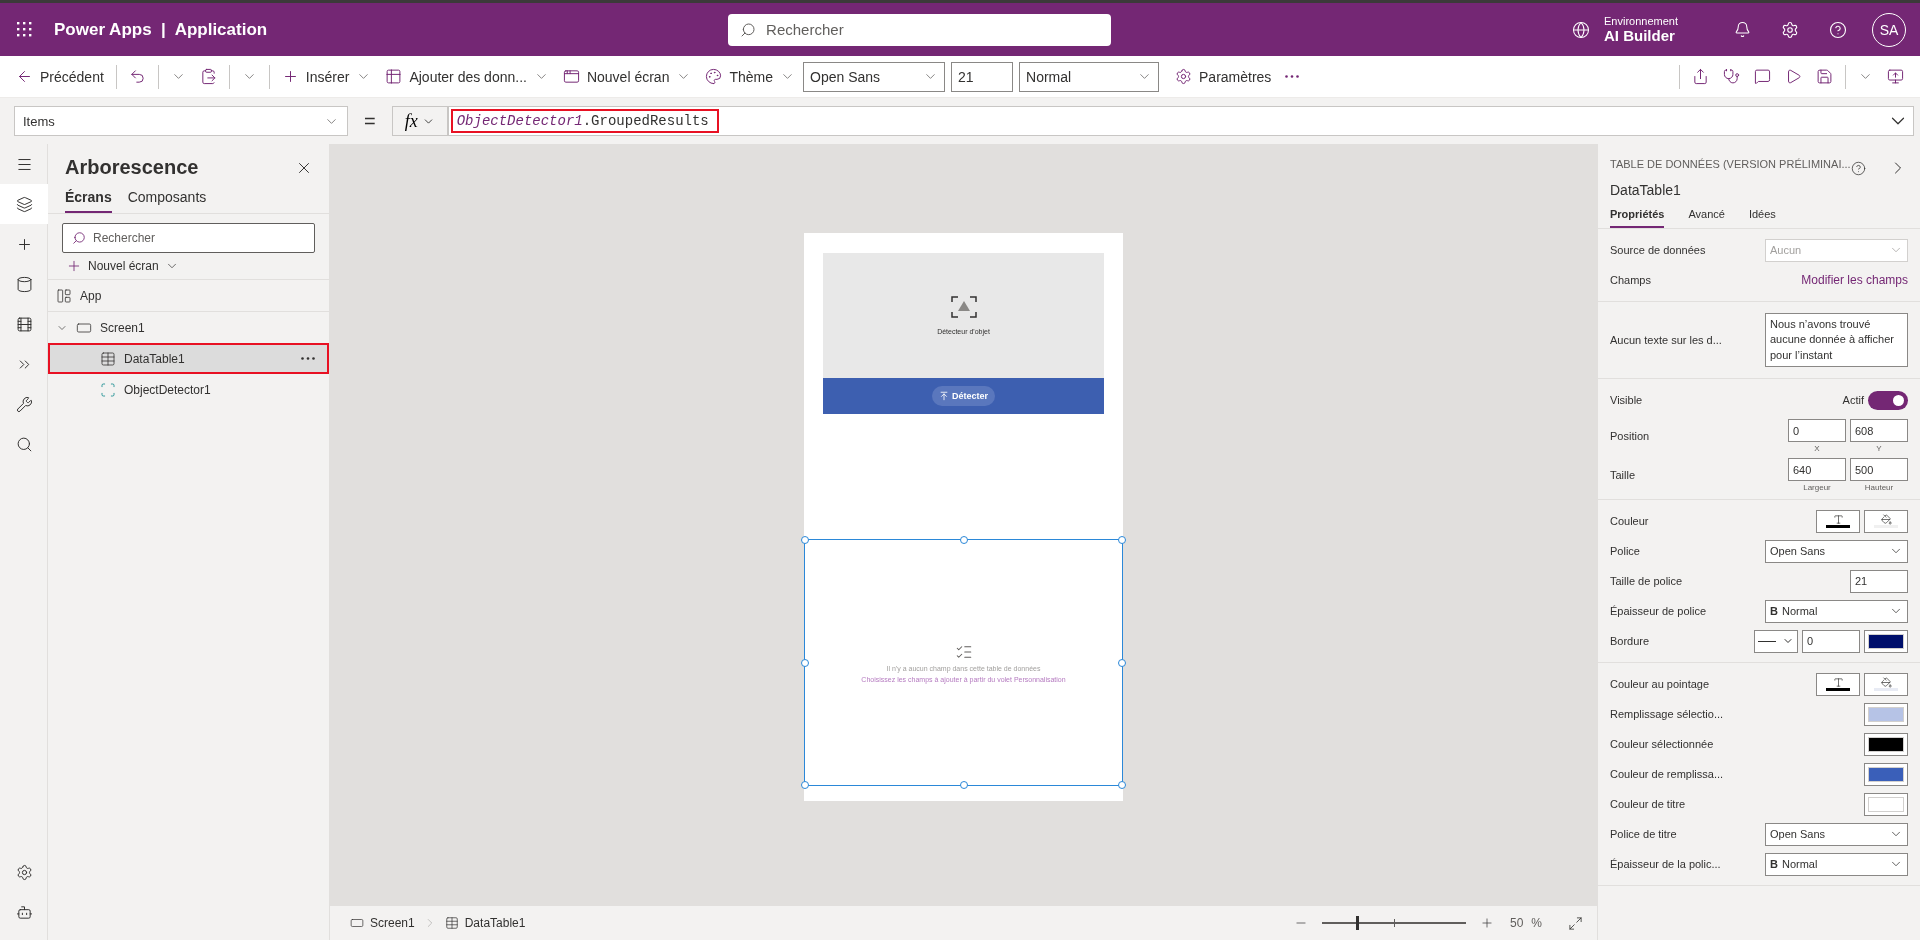  Describe the element at coordinates (24, 204) in the screenshot. I see `rail-button` at that location.